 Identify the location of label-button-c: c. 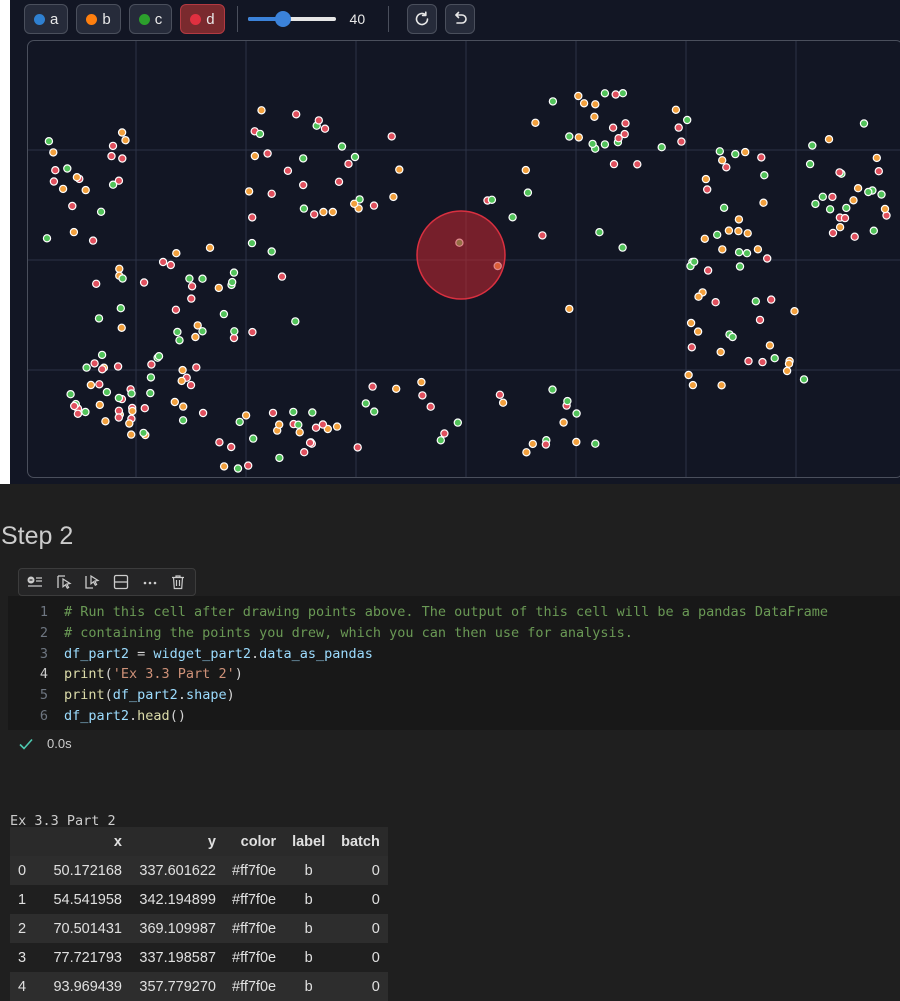
(150, 19).